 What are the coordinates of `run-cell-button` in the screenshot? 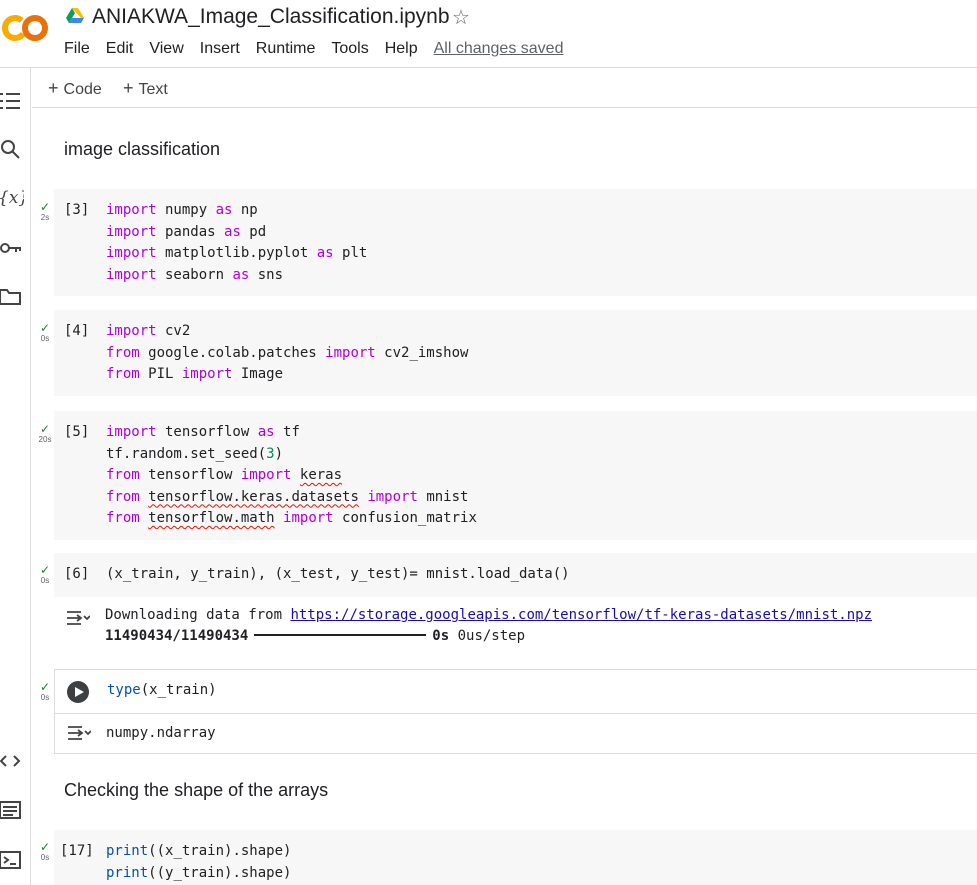 It's located at (78, 692).